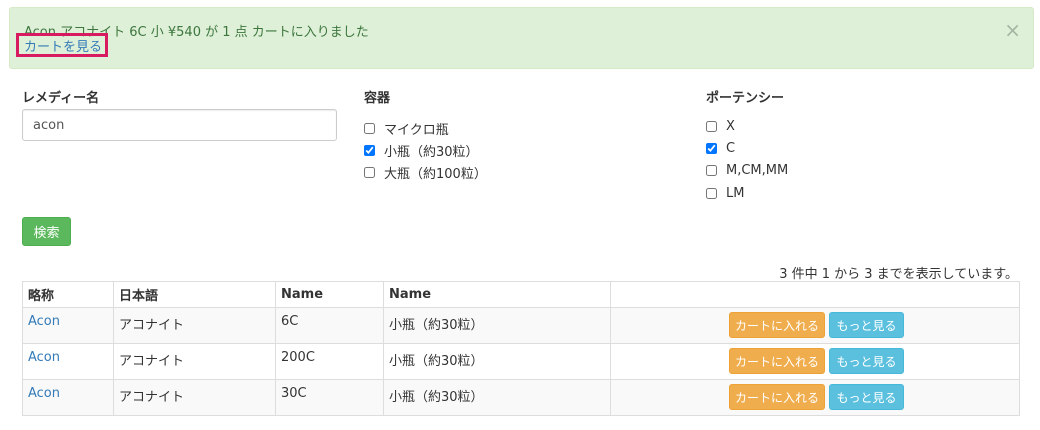 Image resolution: width=1040 pixels, height=430 pixels. I want to click on cell-potency: 30C, so click(329, 397).